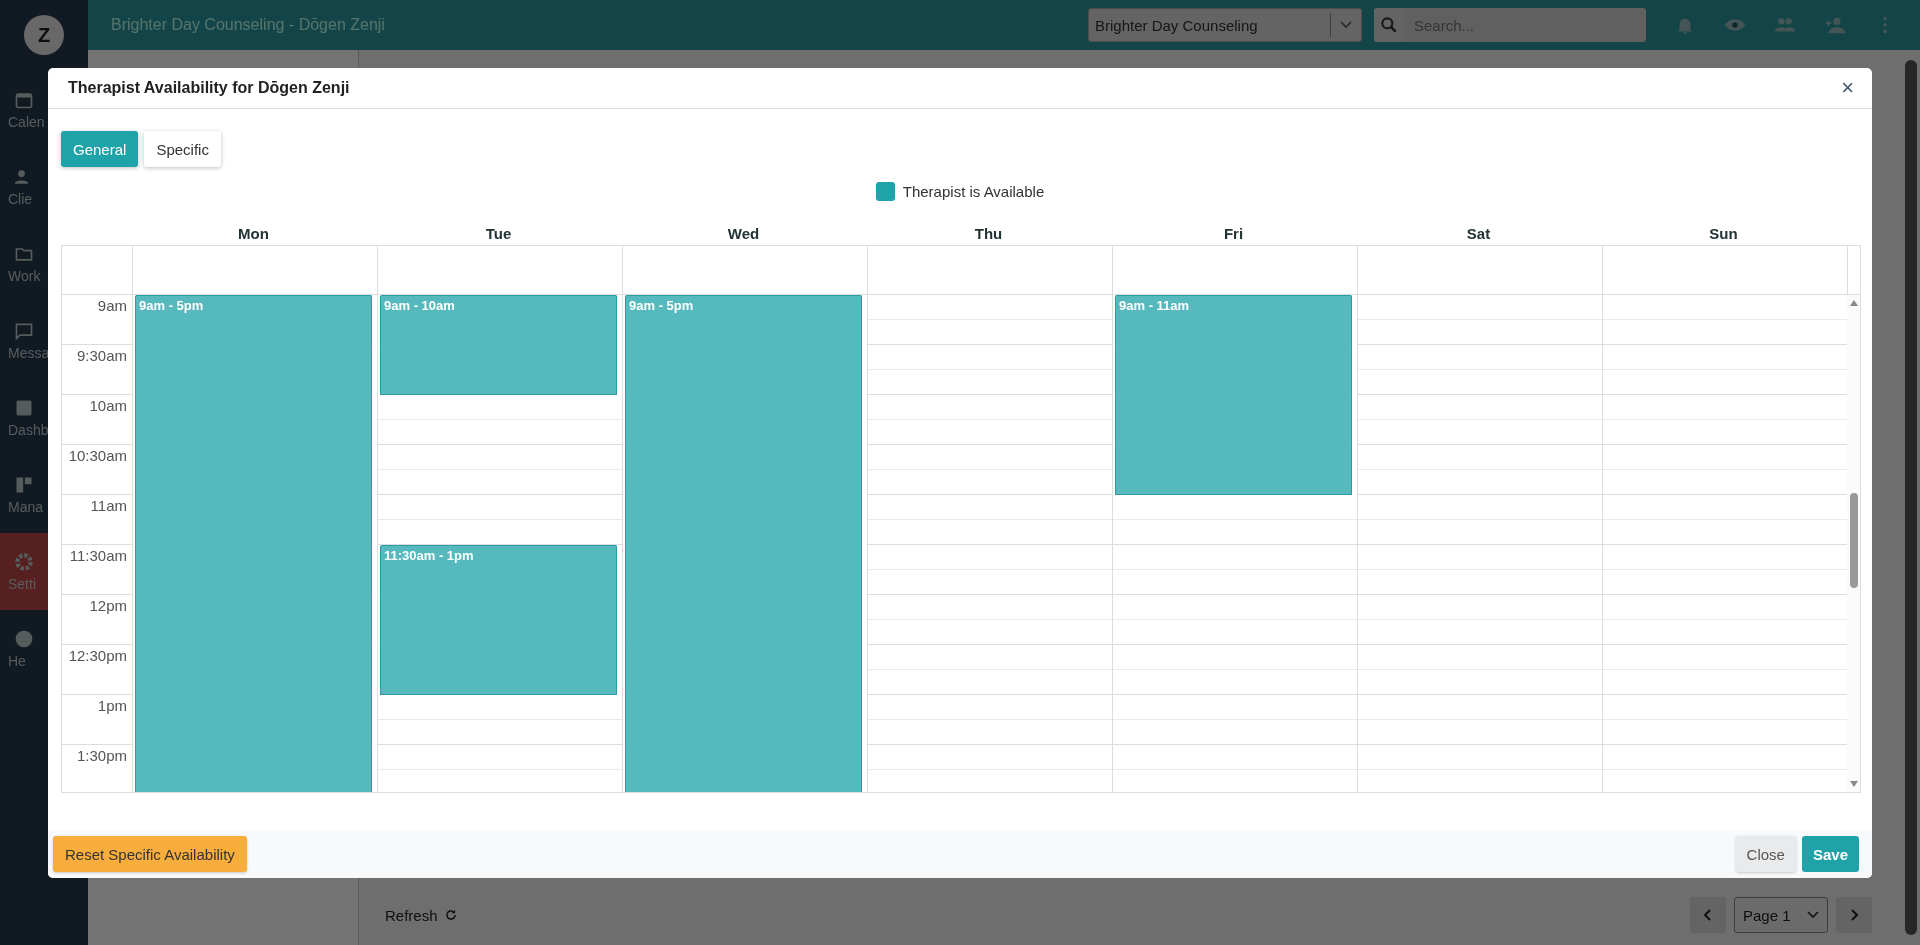 This screenshot has height=945, width=1920. I want to click on day-header: Fri, so click(1233, 233).